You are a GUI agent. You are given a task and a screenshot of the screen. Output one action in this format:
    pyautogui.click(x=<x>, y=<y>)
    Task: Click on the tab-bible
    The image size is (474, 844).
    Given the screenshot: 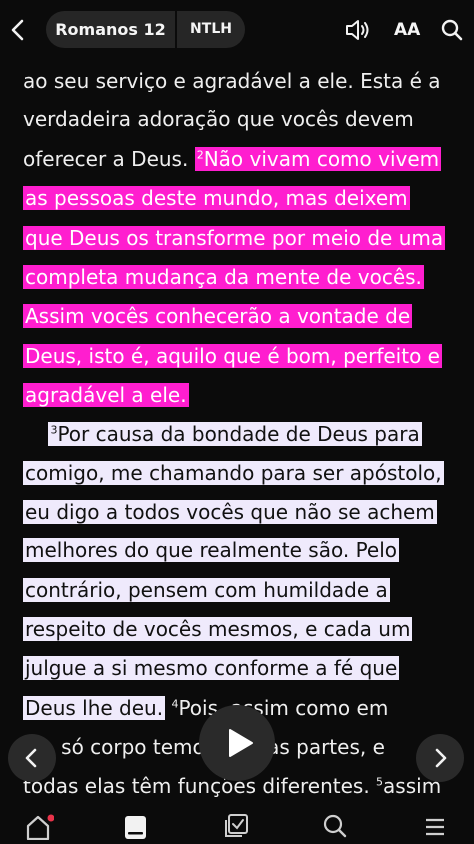 What is the action you would take?
    pyautogui.click(x=135, y=826)
    